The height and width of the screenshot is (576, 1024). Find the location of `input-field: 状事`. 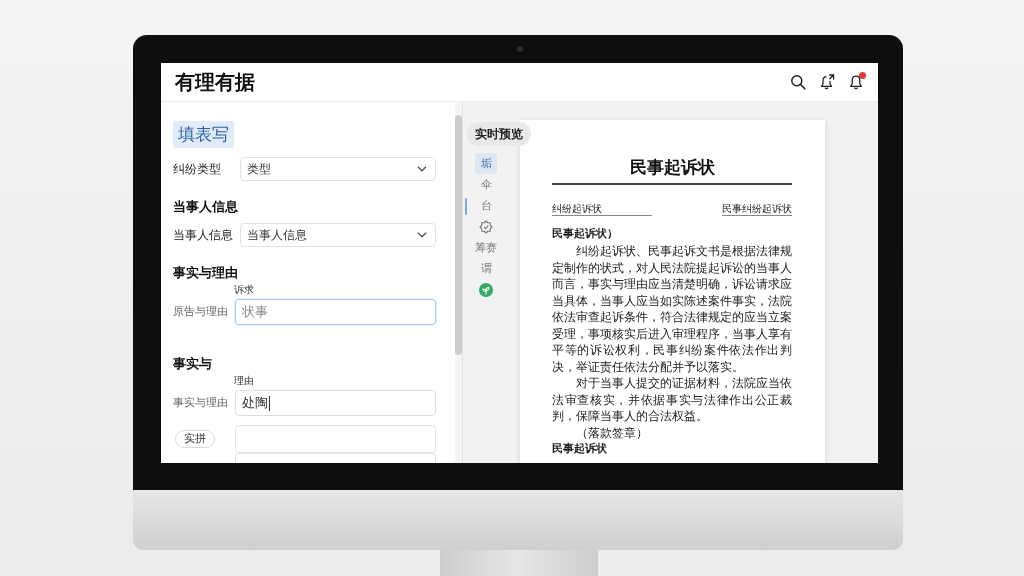

input-field: 状事 is located at coordinates (335, 312).